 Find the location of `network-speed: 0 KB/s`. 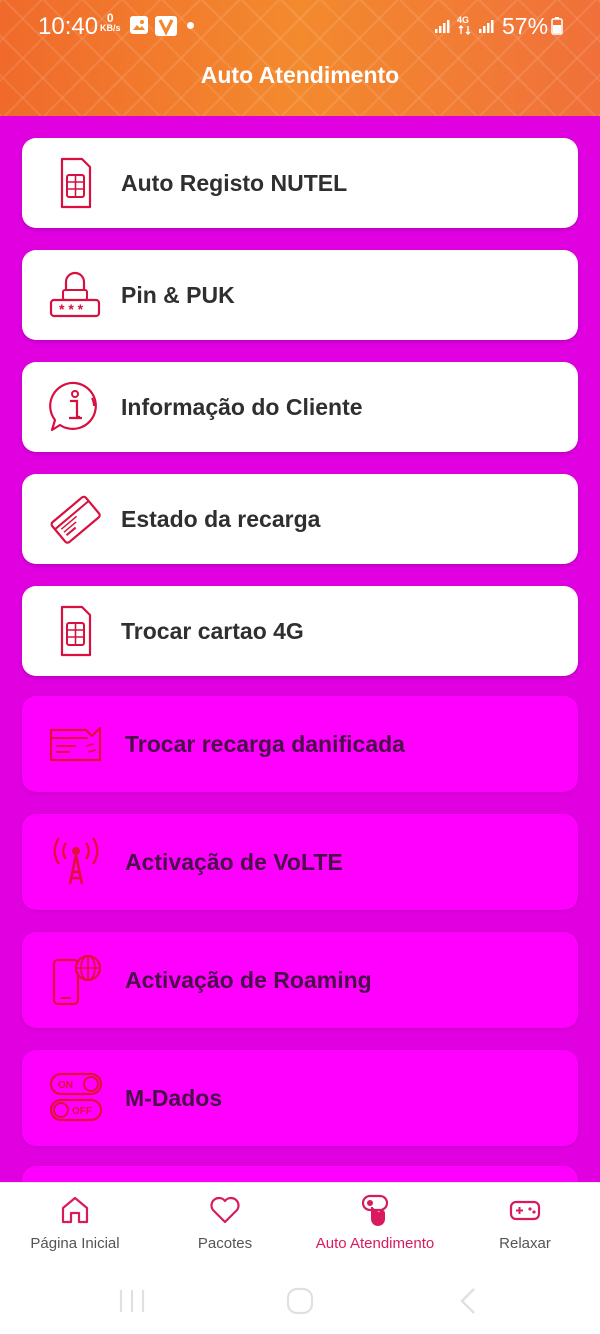

network-speed: 0 KB/s is located at coordinates (110, 22).